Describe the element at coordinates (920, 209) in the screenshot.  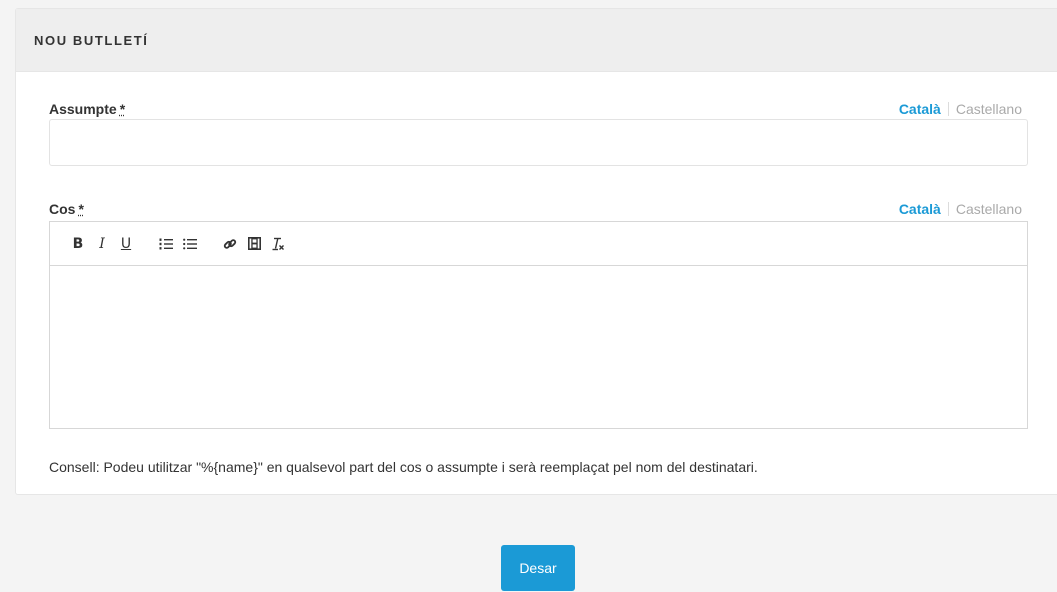
I see `body-lang-catala: Català` at that location.